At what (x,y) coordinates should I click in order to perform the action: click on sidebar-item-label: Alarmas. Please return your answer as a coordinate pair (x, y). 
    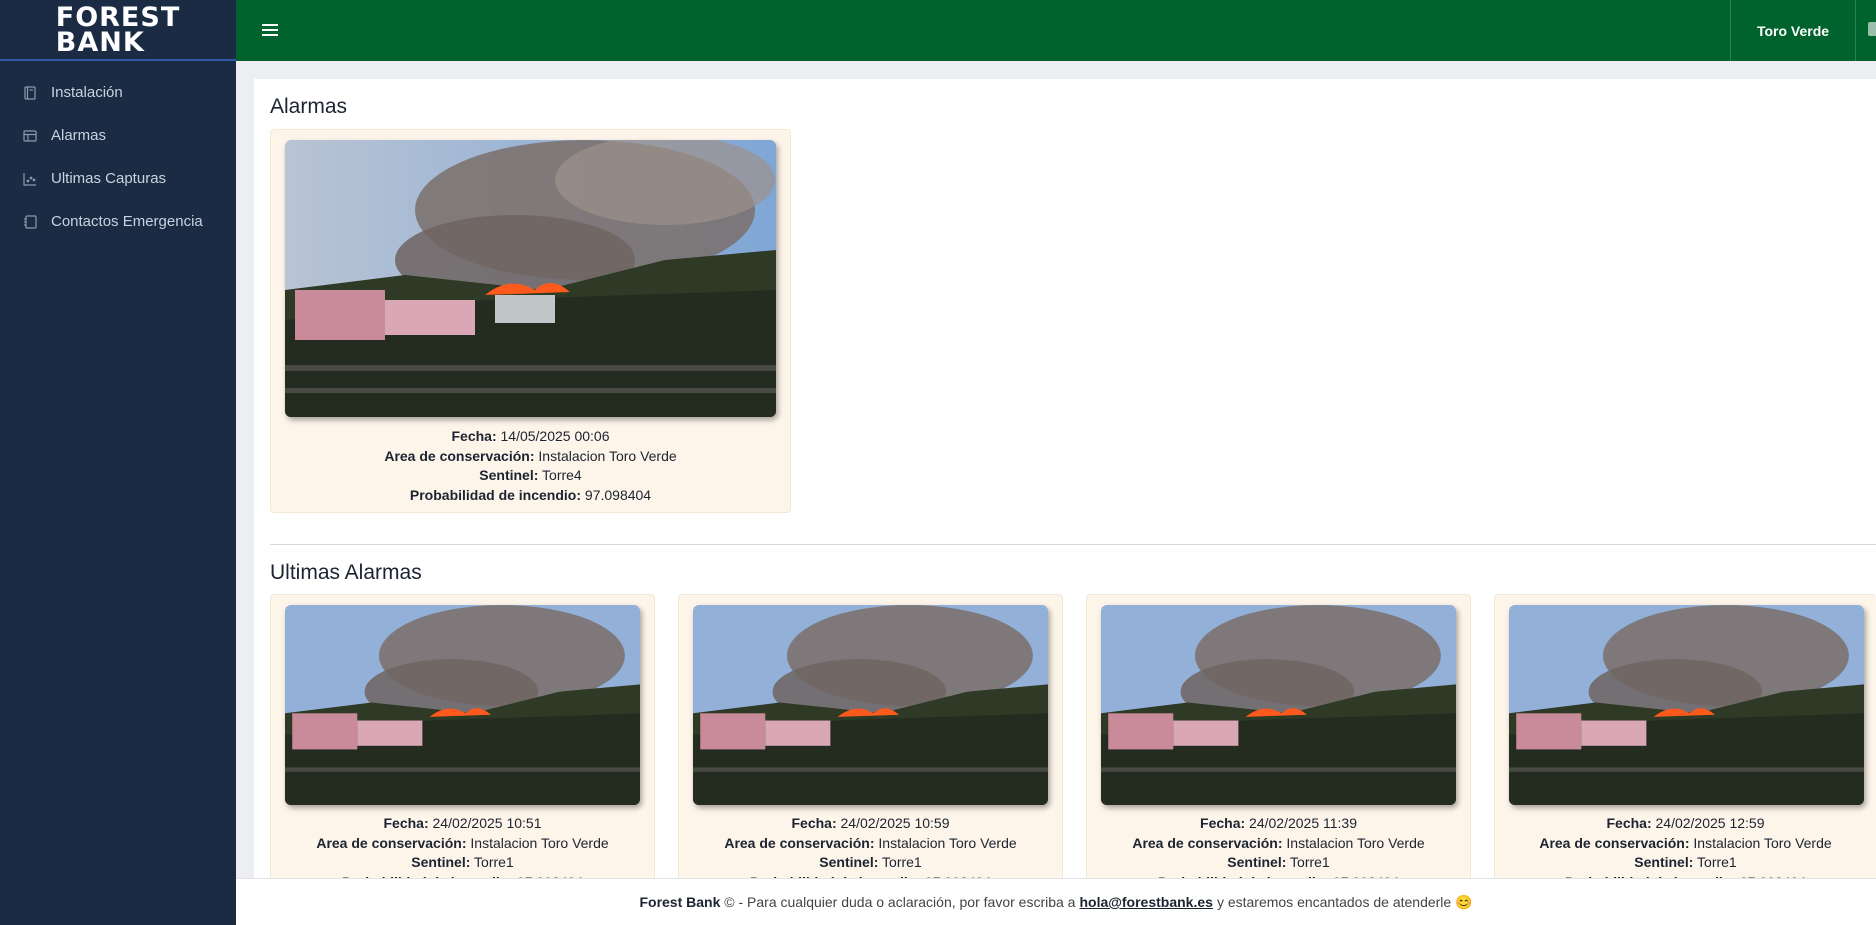
    Looking at the image, I should click on (79, 135).